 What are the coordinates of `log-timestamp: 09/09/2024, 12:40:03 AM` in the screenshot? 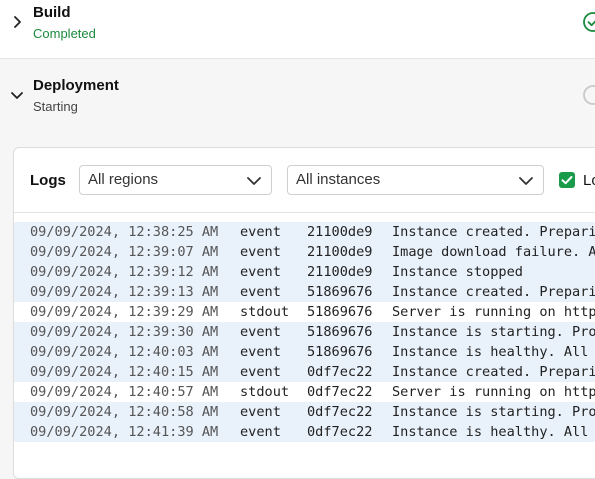 It's located at (124, 352).